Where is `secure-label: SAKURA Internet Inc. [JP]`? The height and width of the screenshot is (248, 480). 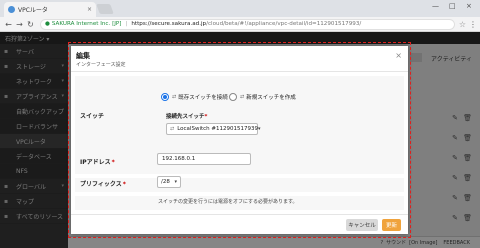
secure-label: SAKURA Internet Inc. [JP] is located at coordinates (86, 24).